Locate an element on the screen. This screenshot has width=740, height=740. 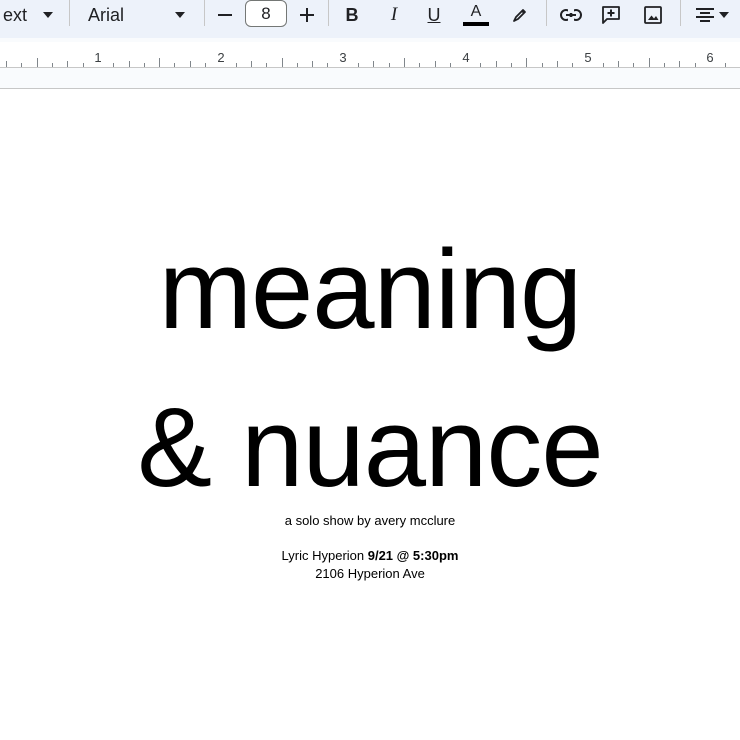
highlighter-icon is located at coordinates (519, 15).